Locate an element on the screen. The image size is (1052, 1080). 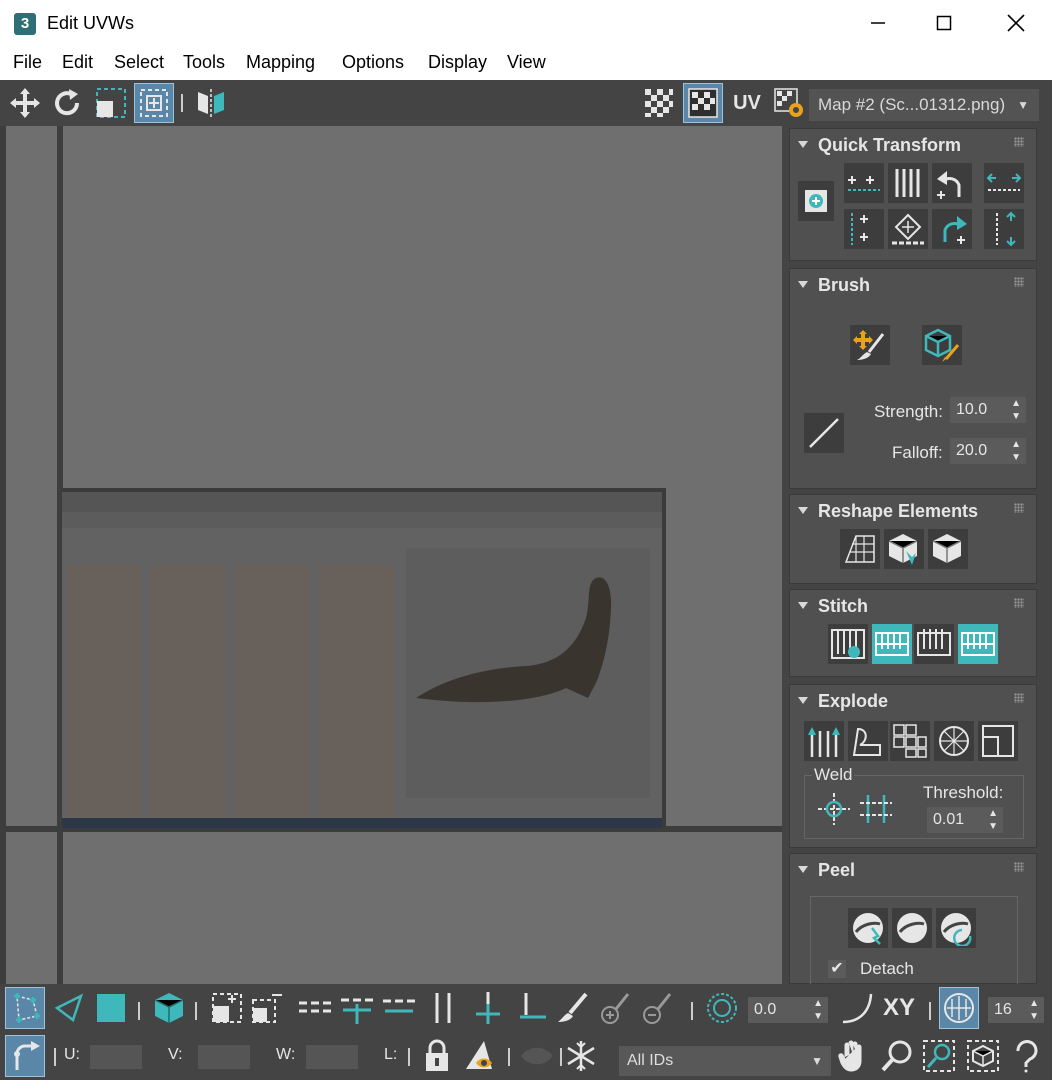
map-dropdown: Map #2 (Sc...01312.png) ▼ is located at coordinates (924, 105).